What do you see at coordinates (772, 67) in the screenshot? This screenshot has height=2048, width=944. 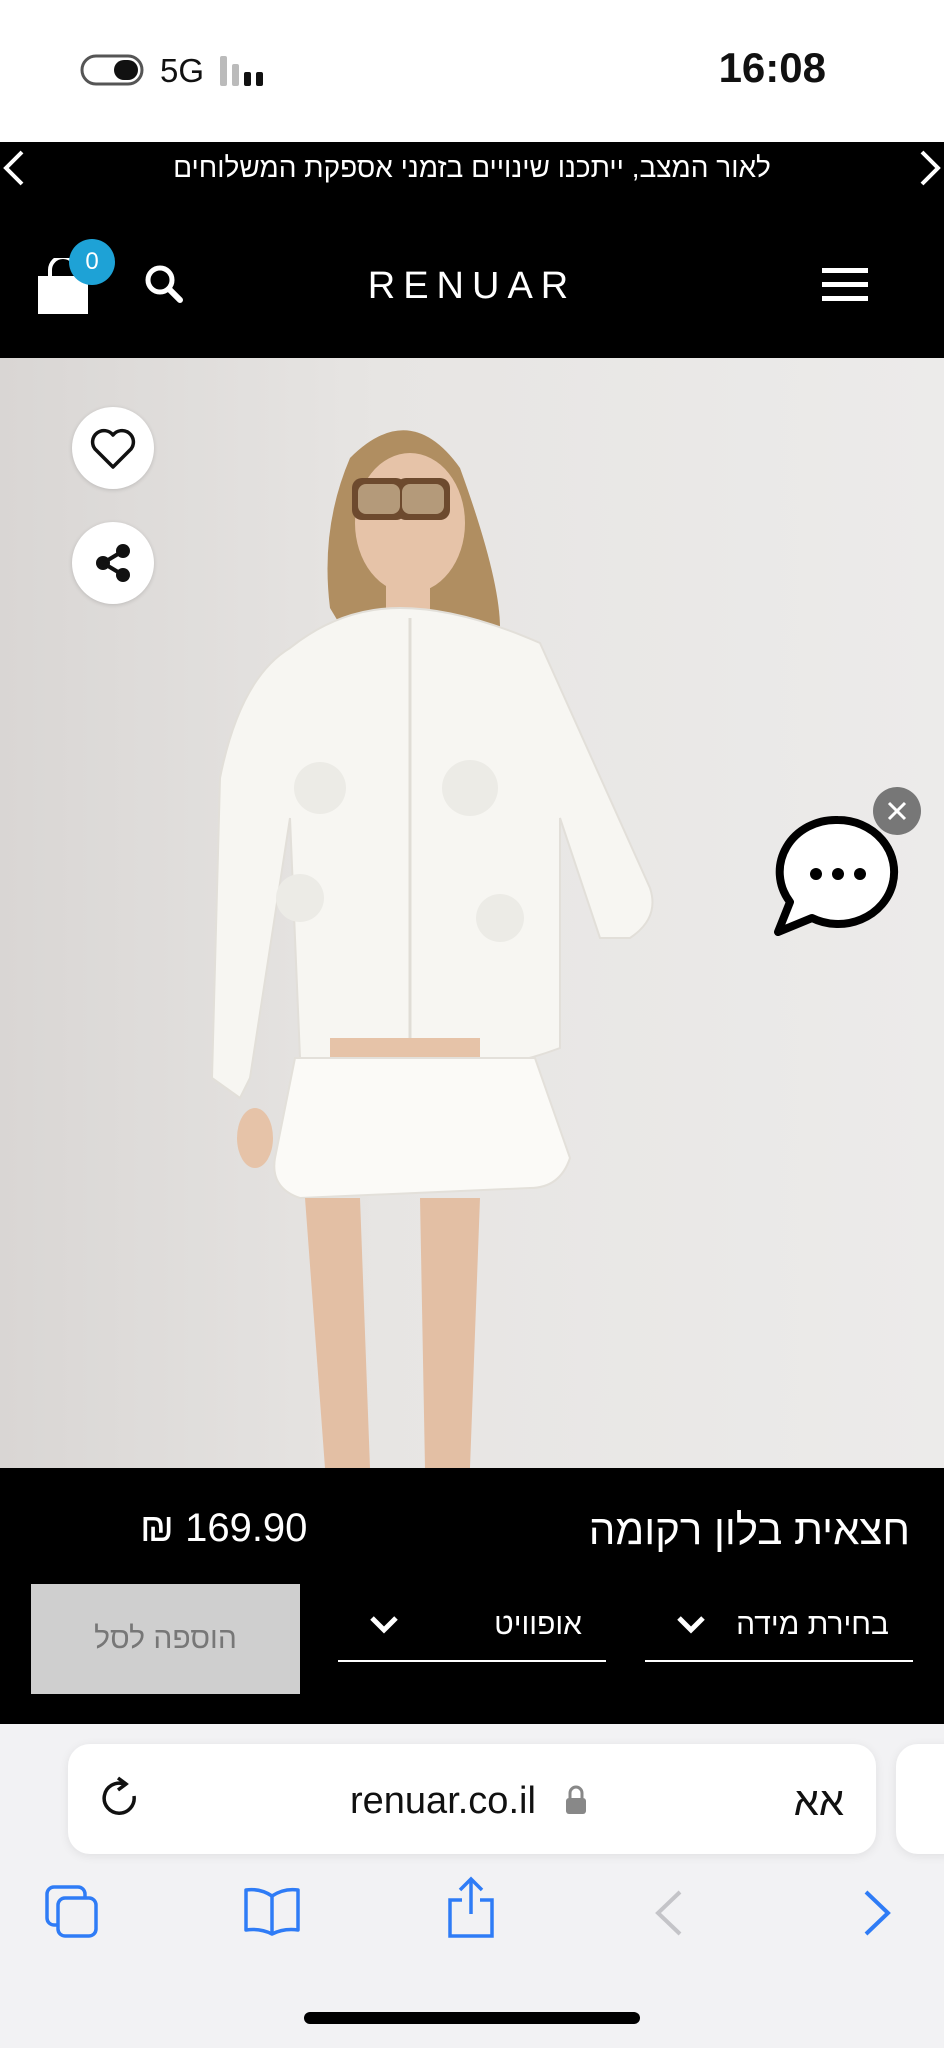 I see `clock: 16:08` at bounding box center [772, 67].